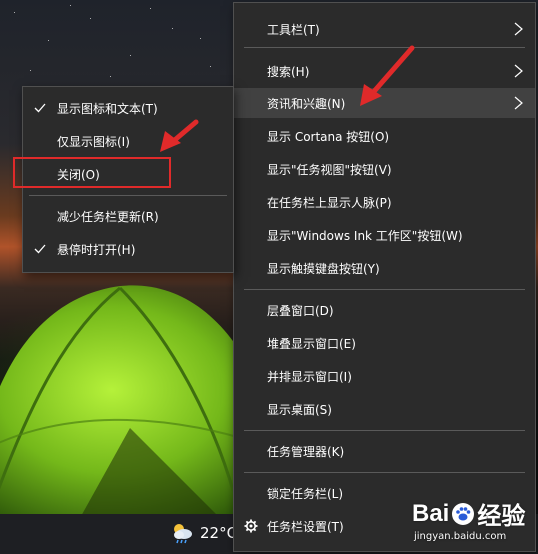 The image size is (538, 554). I want to click on menu-item-show-task-view: 显示"任务视图"按钮(V), so click(384, 169).